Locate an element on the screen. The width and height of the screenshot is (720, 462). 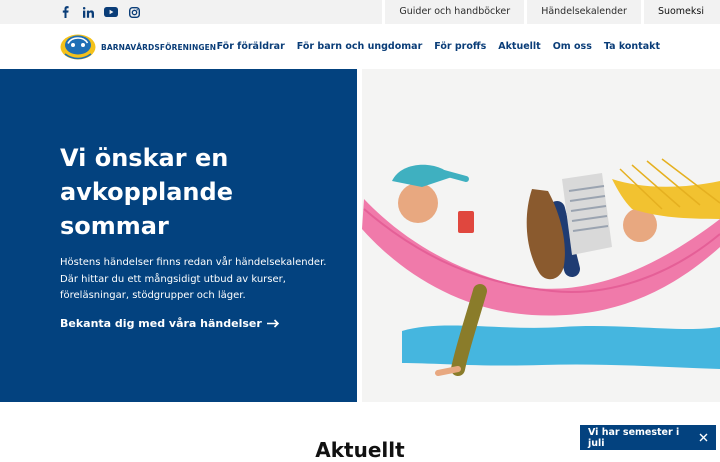
arrow-right-icon is located at coordinates (272, 323).